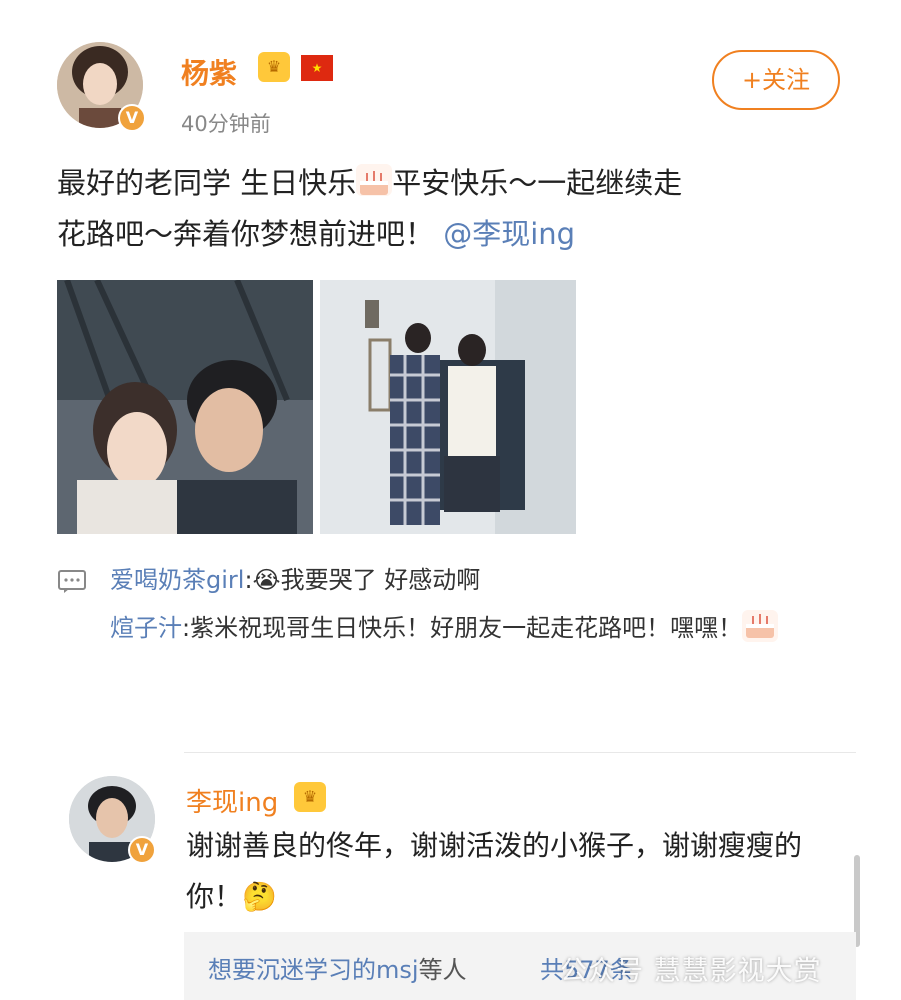 The image size is (901, 1000). Describe the element at coordinates (266, 580) in the screenshot. I see `crying-emoji: 😭` at that location.